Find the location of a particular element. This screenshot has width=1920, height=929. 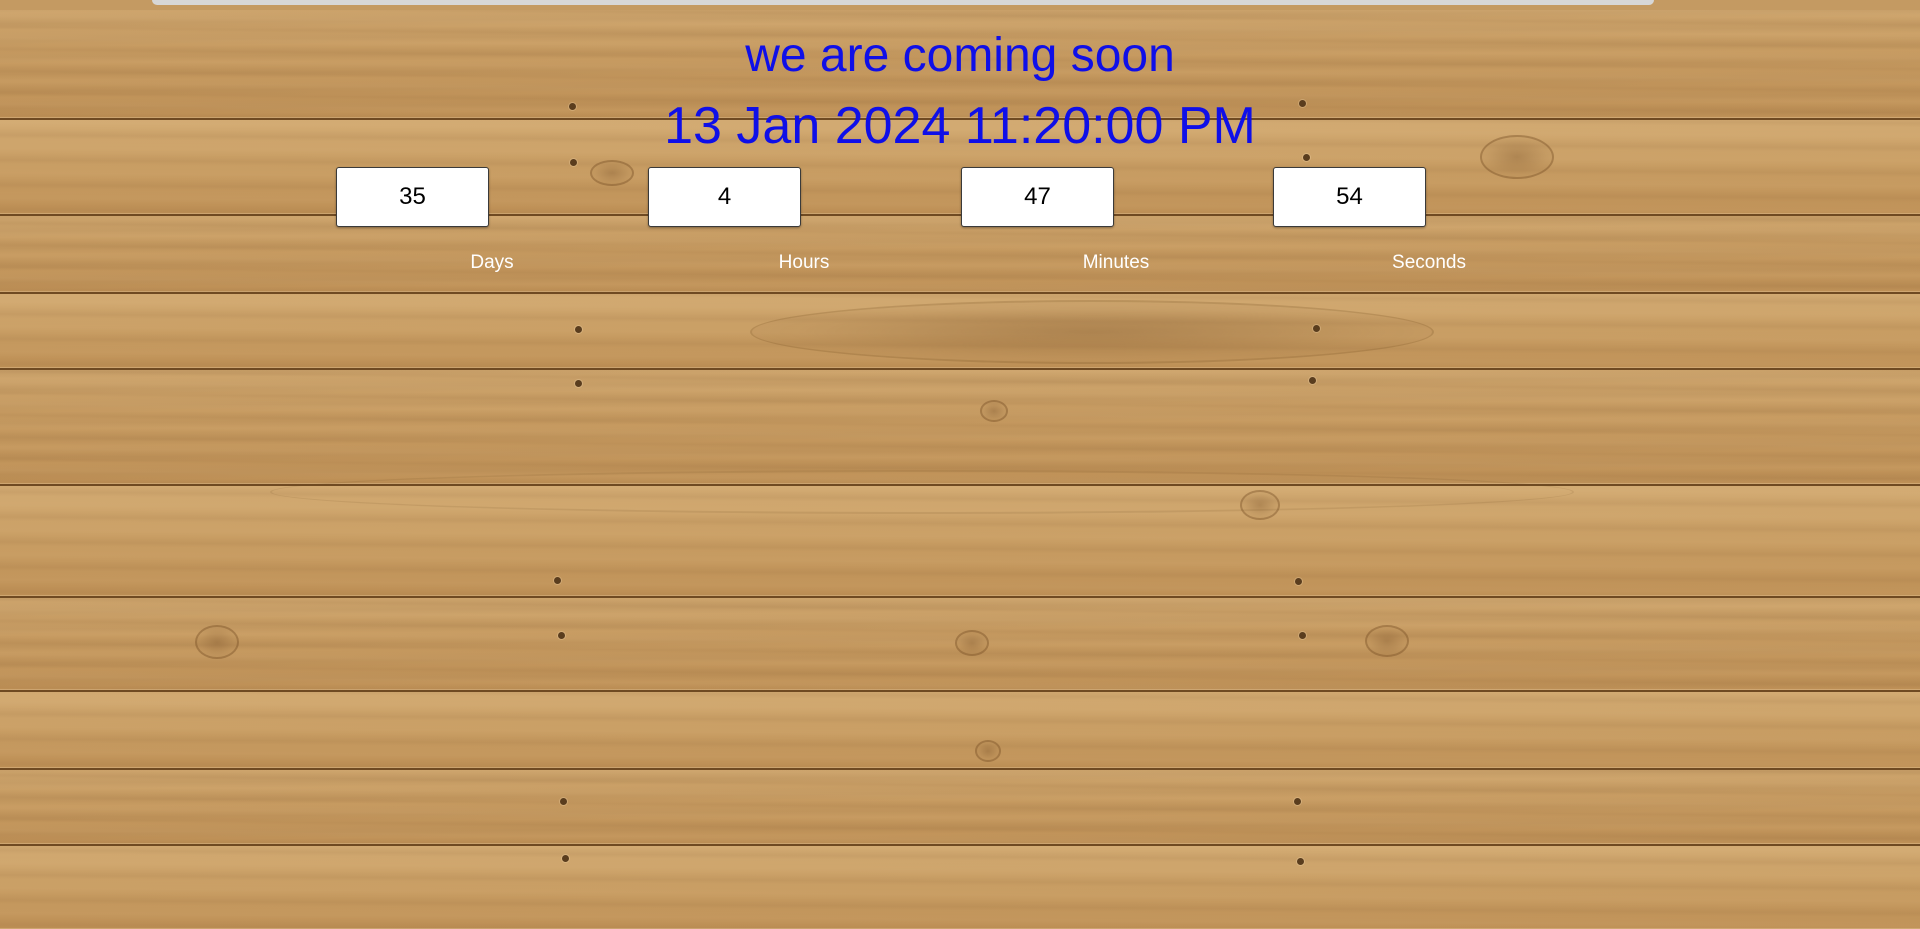

hours-field is located at coordinates (724, 197).